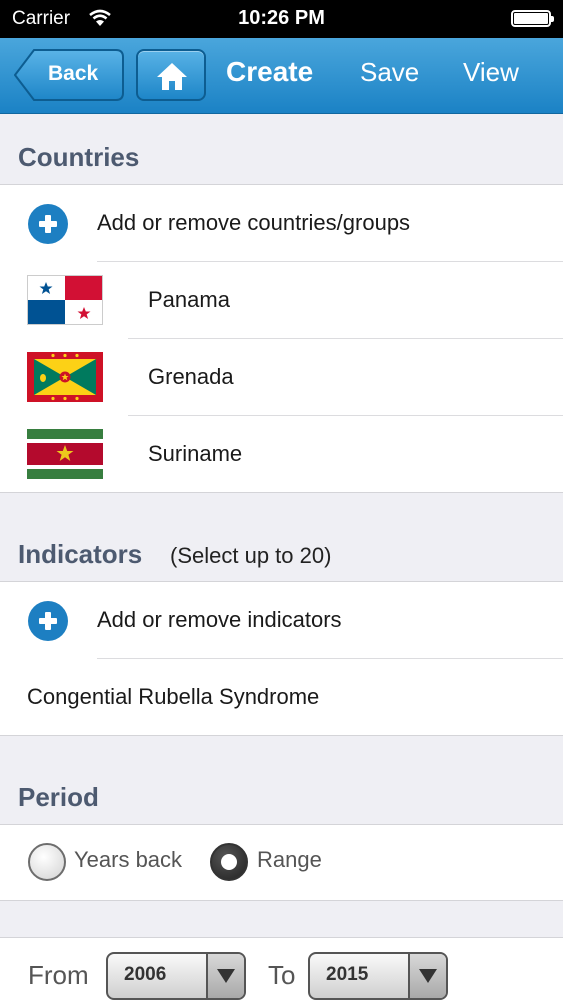 The width and height of the screenshot is (563, 1000). I want to click on years-back-label: Years back, so click(128, 860).